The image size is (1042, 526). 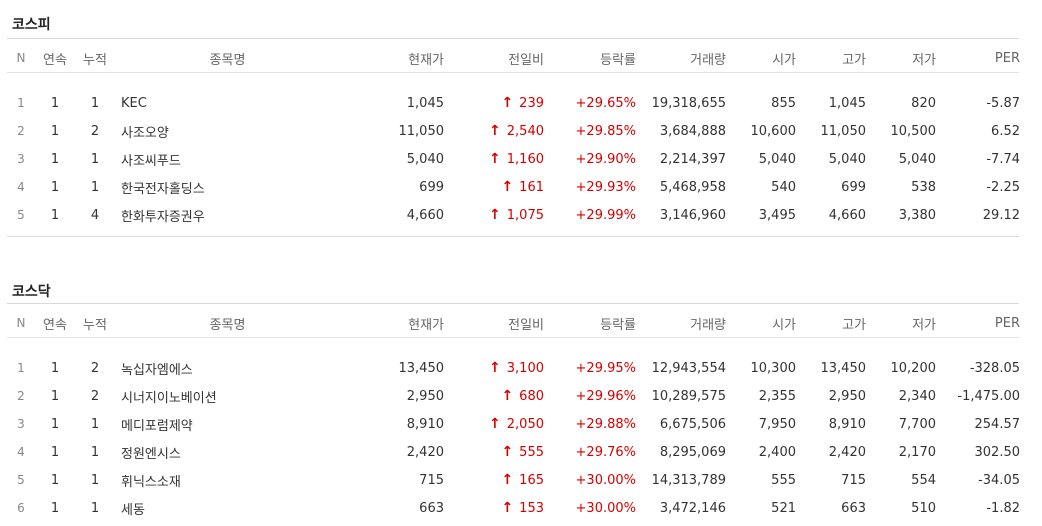 I want to click on change-value: 3,100, so click(x=525, y=368).